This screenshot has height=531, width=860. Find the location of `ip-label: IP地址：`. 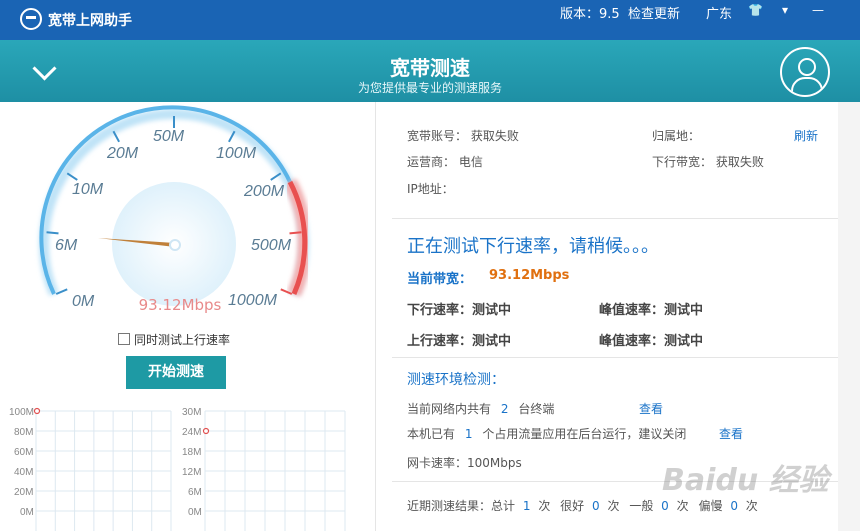

ip-label: IP地址： is located at coordinates (430, 189).